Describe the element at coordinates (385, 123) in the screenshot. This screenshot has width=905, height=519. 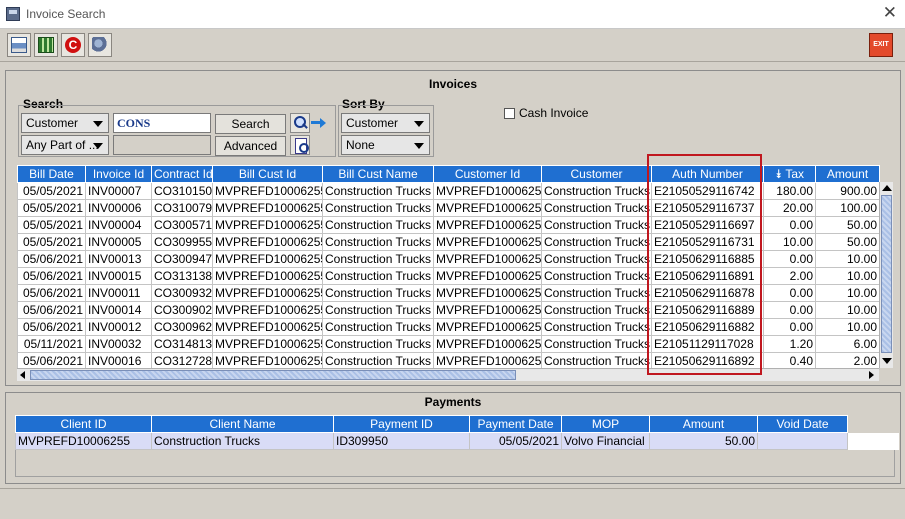
I see `sort-primary-select: Customer` at that location.